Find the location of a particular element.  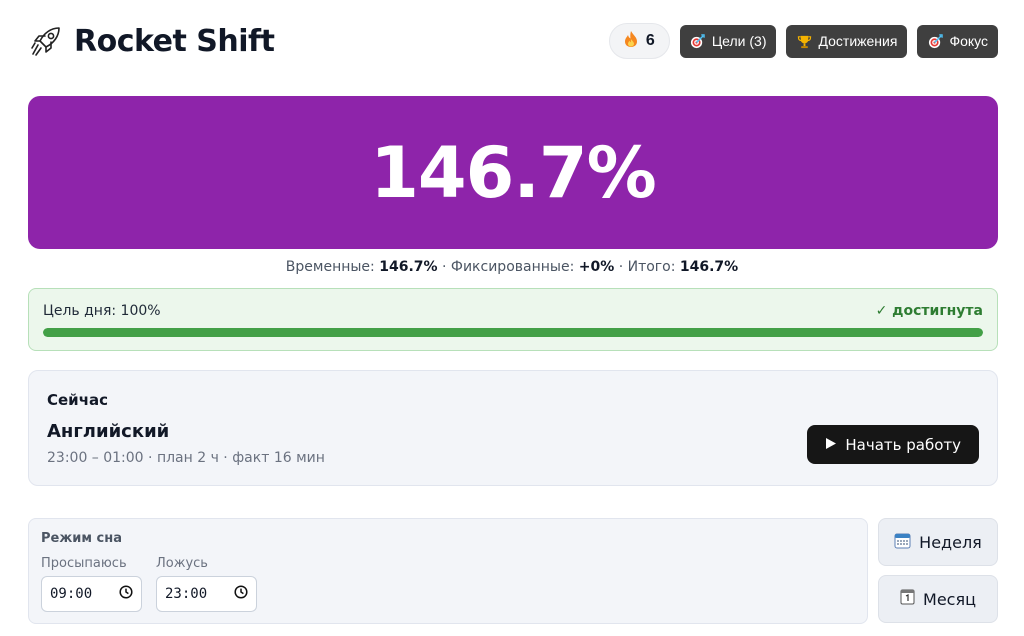

sleep-title: Режим сна is located at coordinates (82, 538).